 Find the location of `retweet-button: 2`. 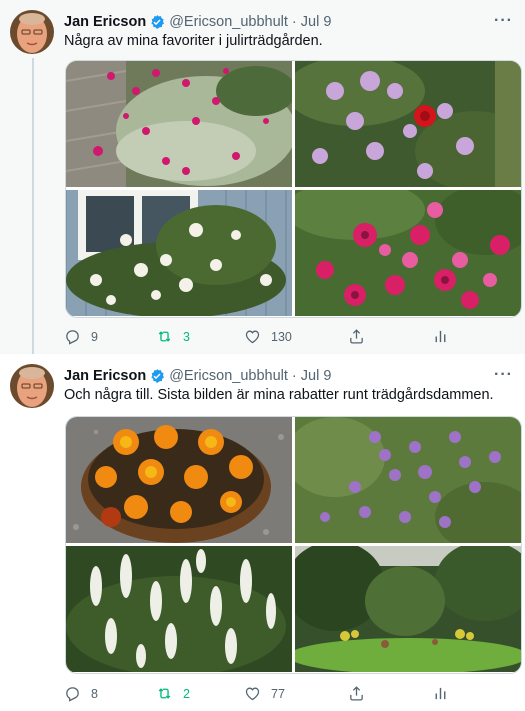

retweet-button: 2 is located at coordinates (173, 693).